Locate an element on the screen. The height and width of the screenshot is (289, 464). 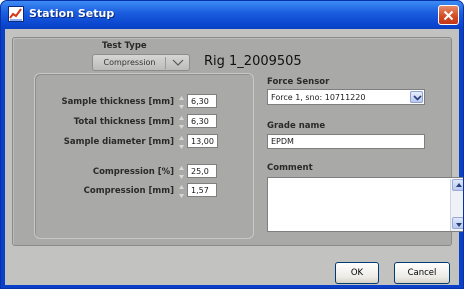
sample-diameter-spinner is located at coordinates (181, 142).